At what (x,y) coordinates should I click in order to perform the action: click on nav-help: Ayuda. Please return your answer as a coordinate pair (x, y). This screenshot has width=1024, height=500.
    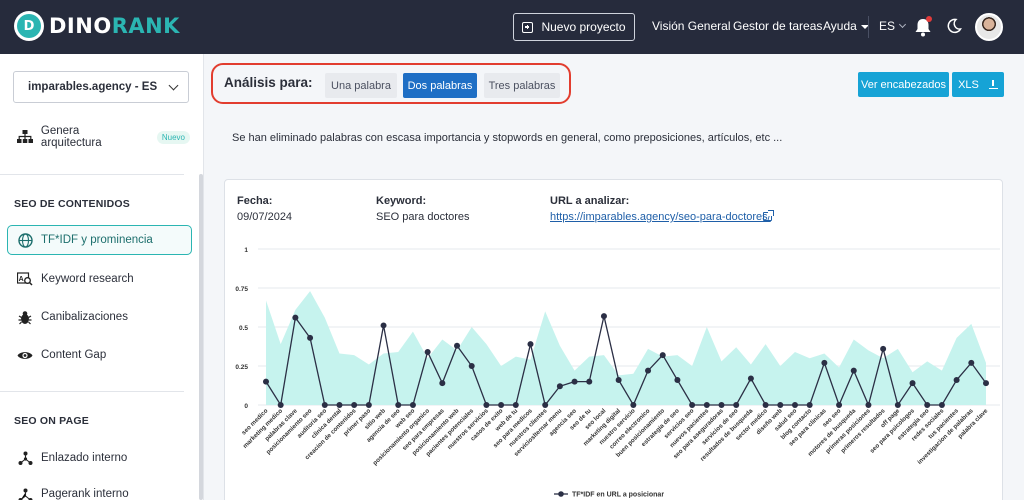
    Looking at the image, I should click on (846, 26).